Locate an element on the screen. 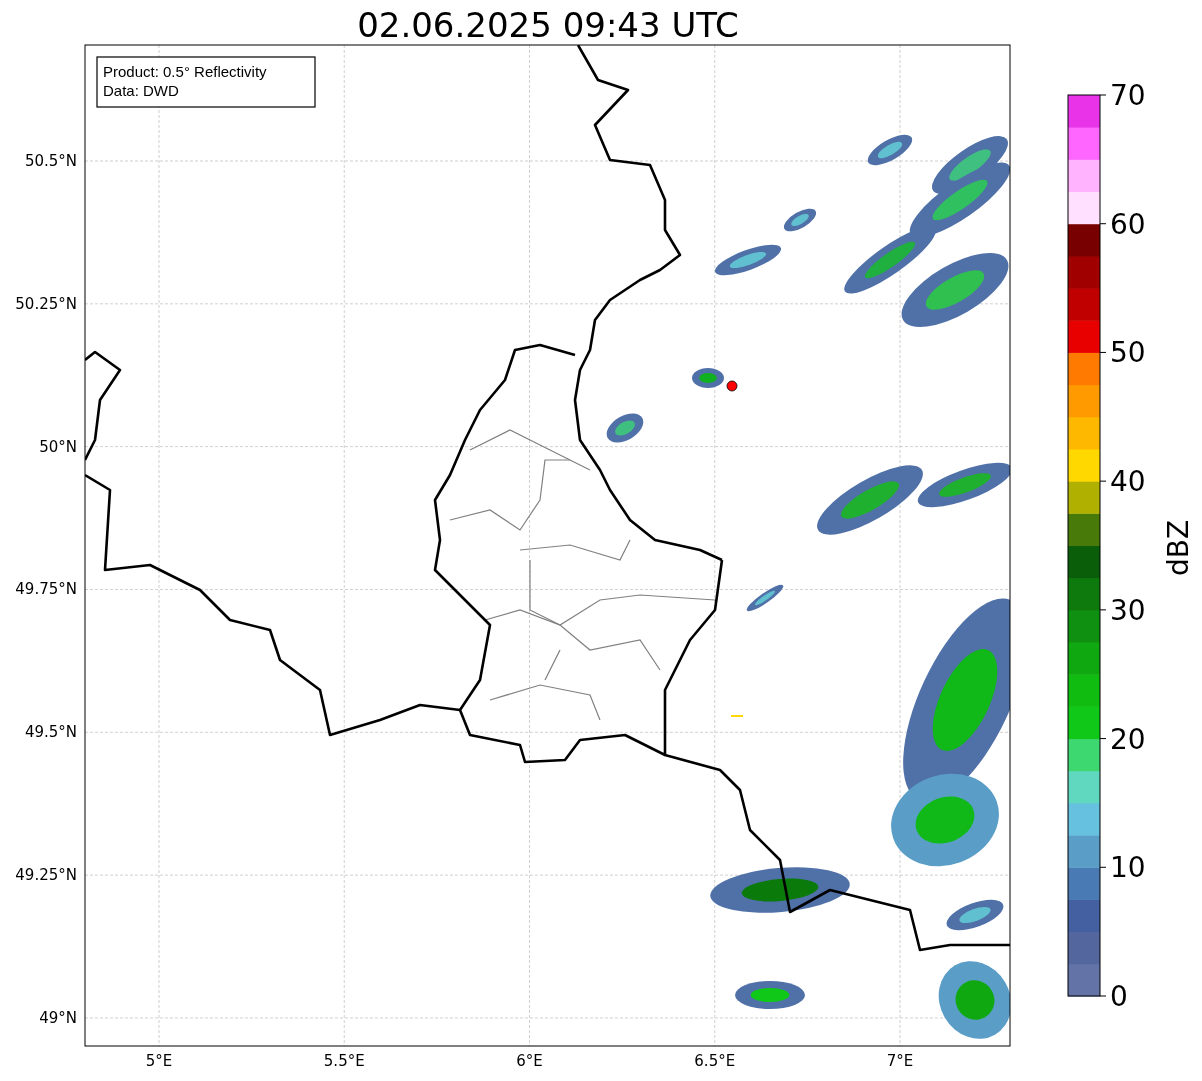  colorbar-tick-label: 60 is located at coordinates (1128, 224).